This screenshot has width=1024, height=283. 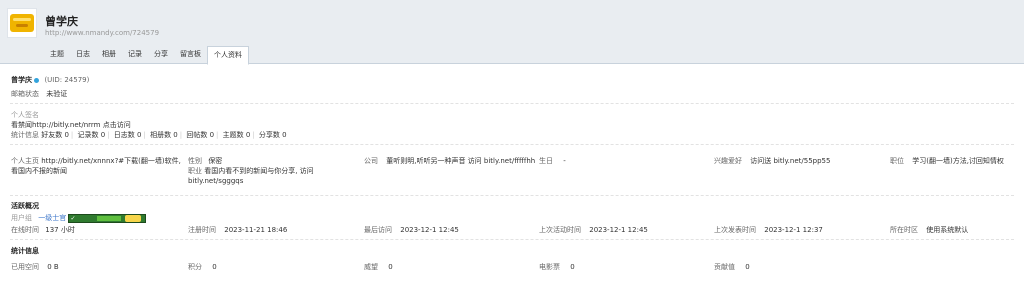 I want to click on birthday-value: -, so click(x=564, y=161).